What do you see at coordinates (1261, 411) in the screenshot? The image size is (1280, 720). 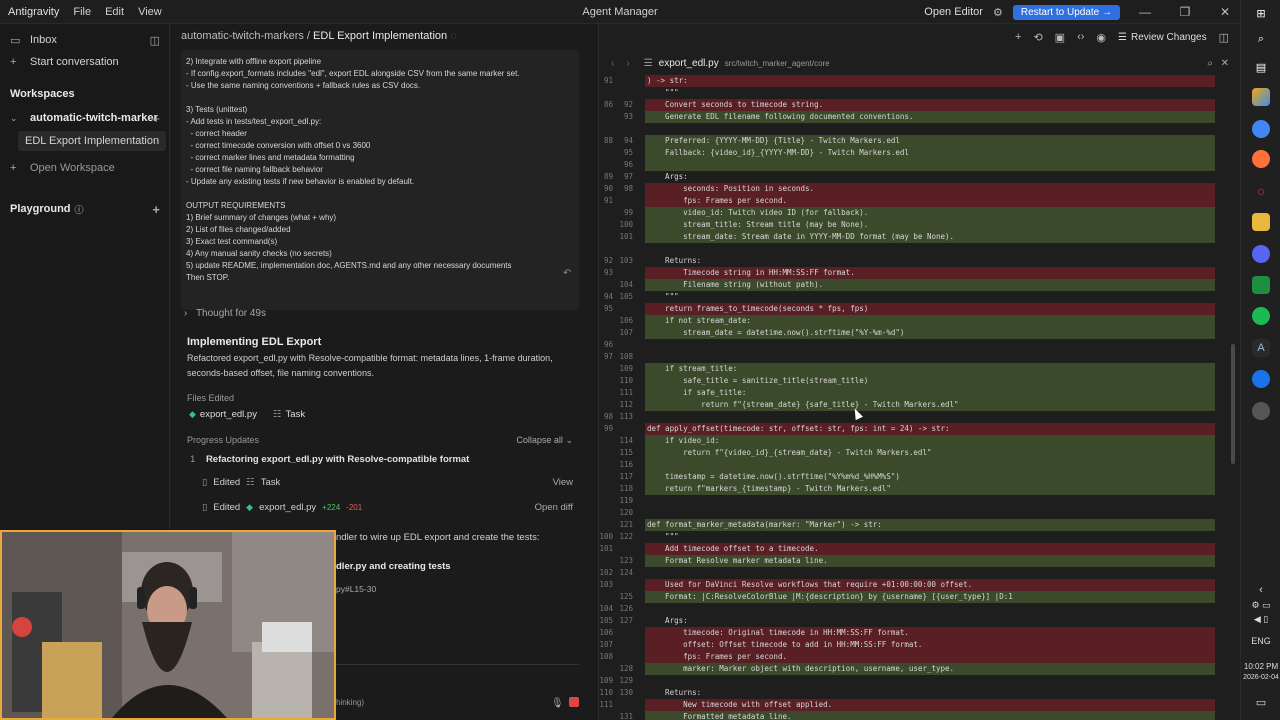 I see `obs-icon` at bounding box center [1261, 411].